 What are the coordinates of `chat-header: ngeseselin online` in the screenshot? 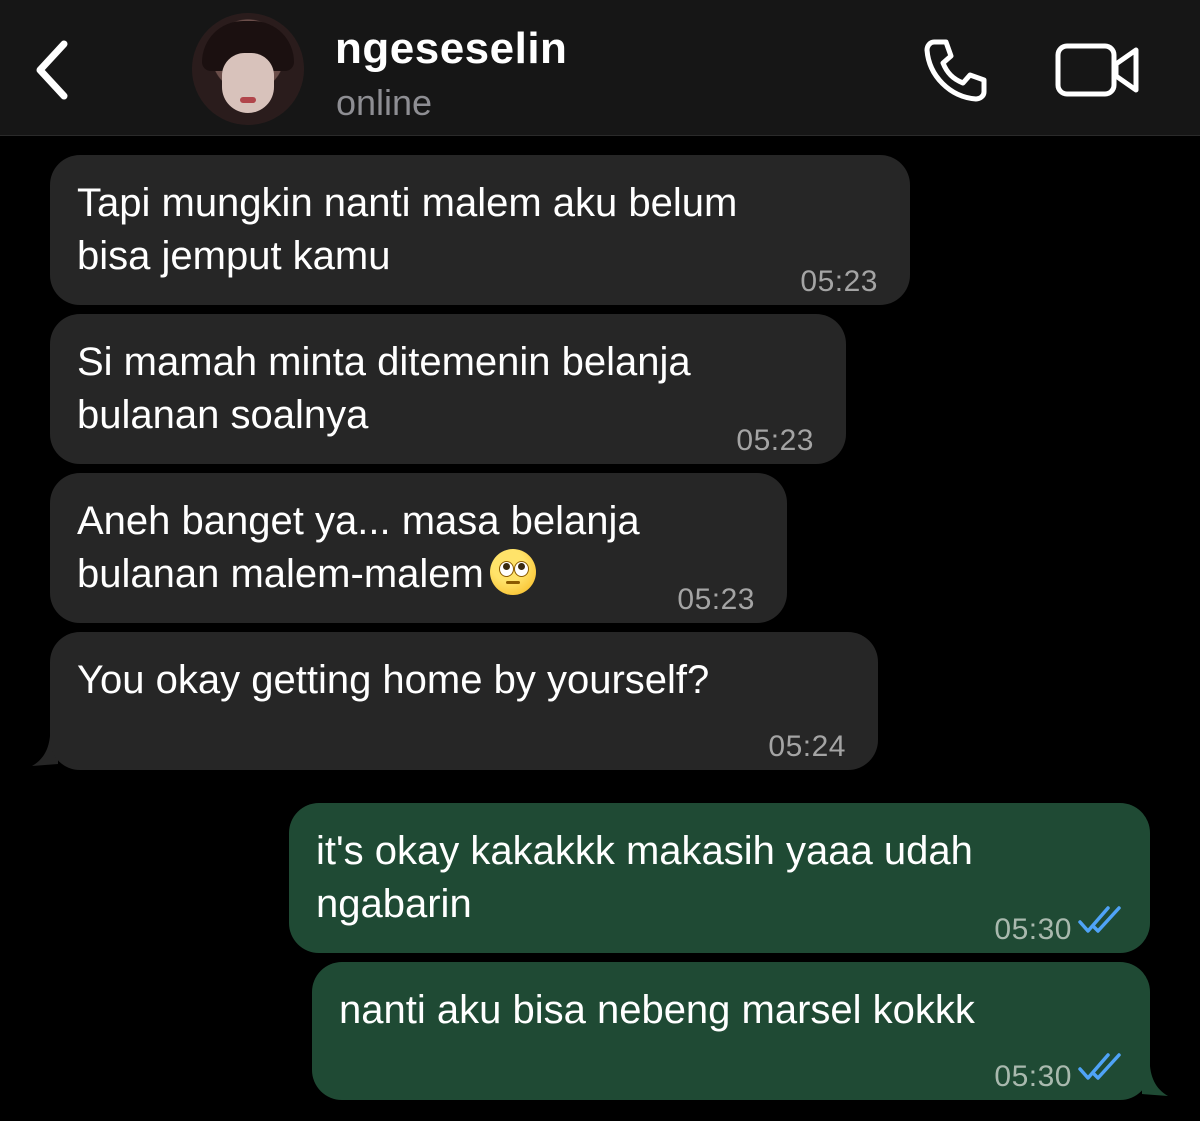 It's located at (600, 68).